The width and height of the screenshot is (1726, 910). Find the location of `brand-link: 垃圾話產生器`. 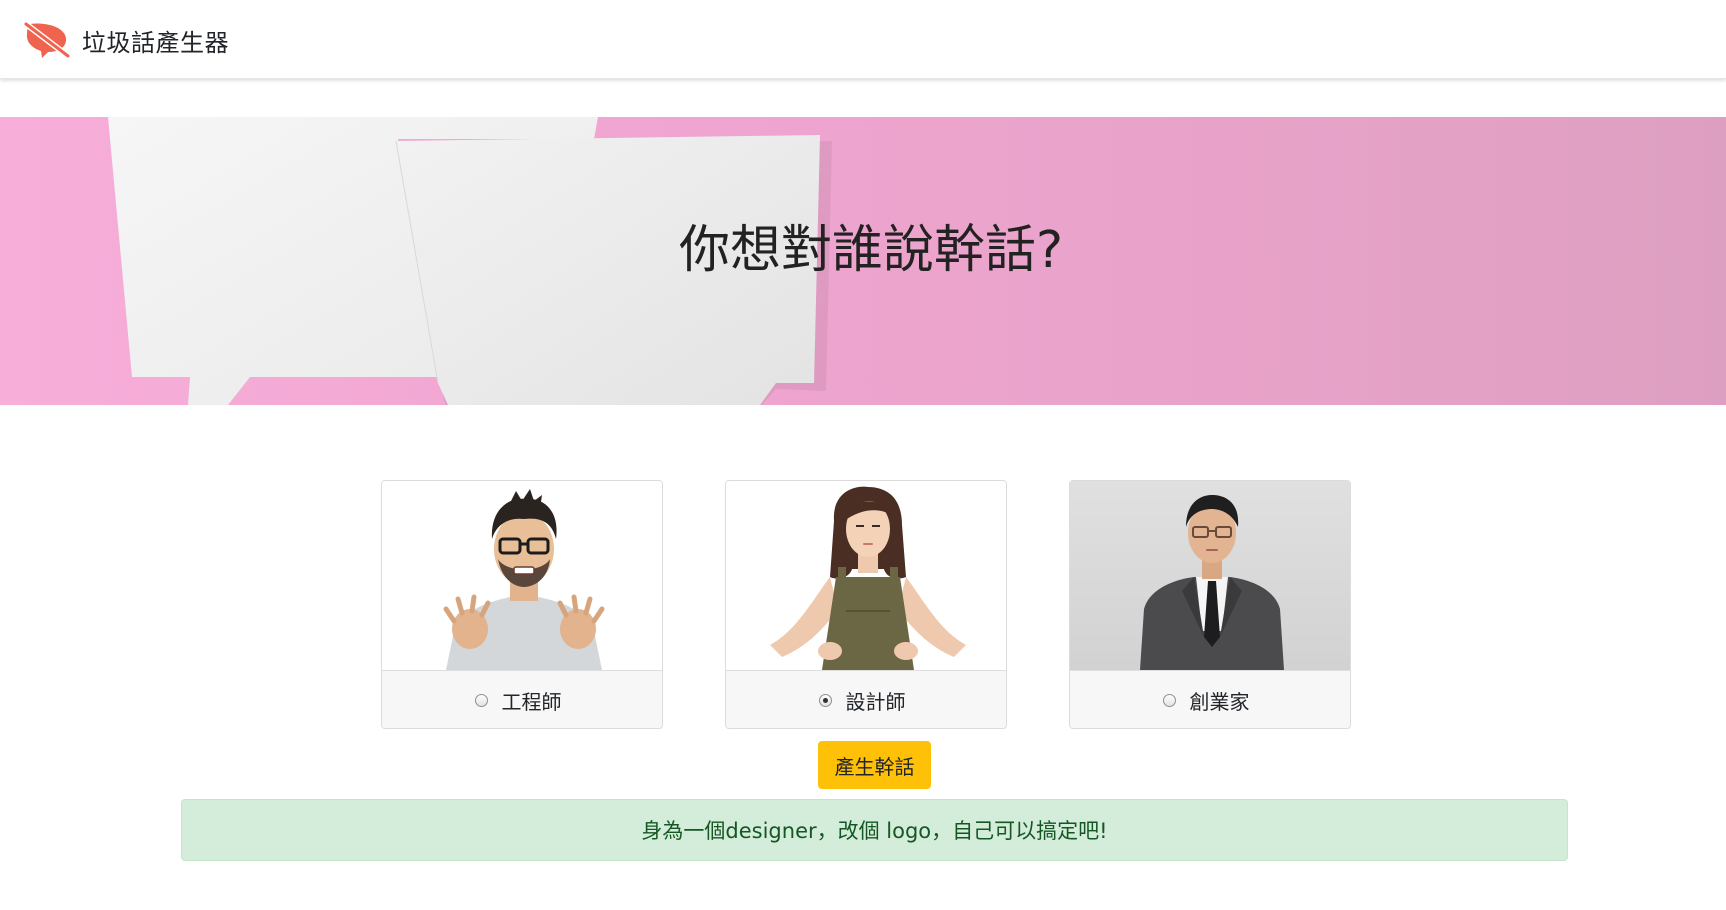

brand-link: 垃圾話產生器 is located at coordinates (126, 40).